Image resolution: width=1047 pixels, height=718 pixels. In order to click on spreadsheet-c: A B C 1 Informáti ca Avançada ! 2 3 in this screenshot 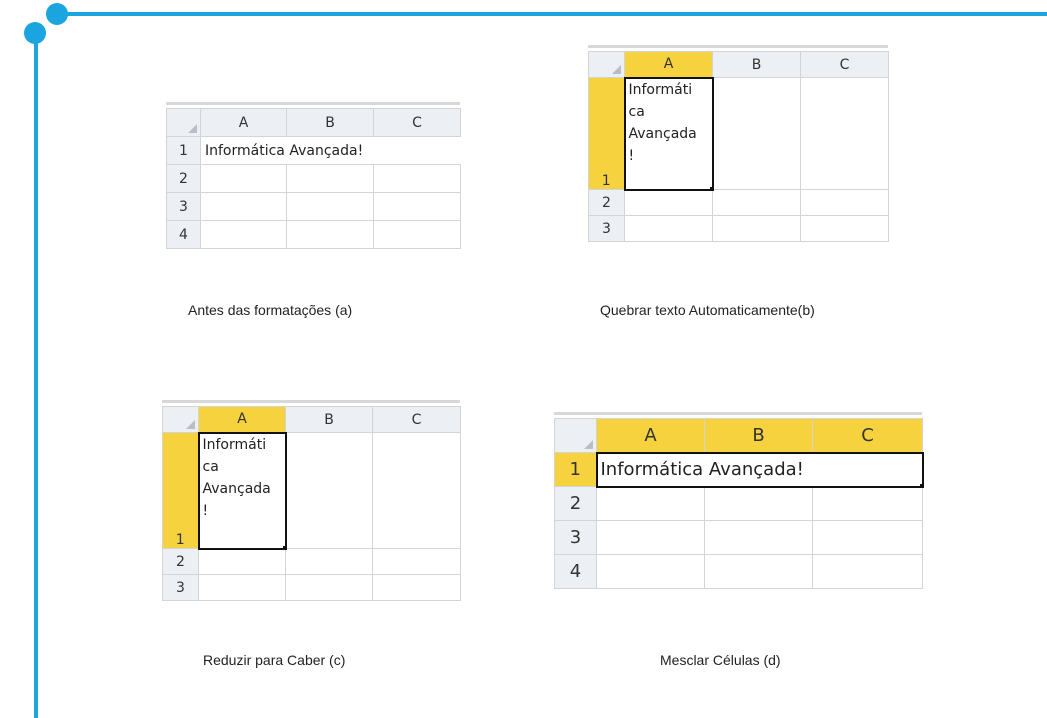, I will do `click(311, 504)`.